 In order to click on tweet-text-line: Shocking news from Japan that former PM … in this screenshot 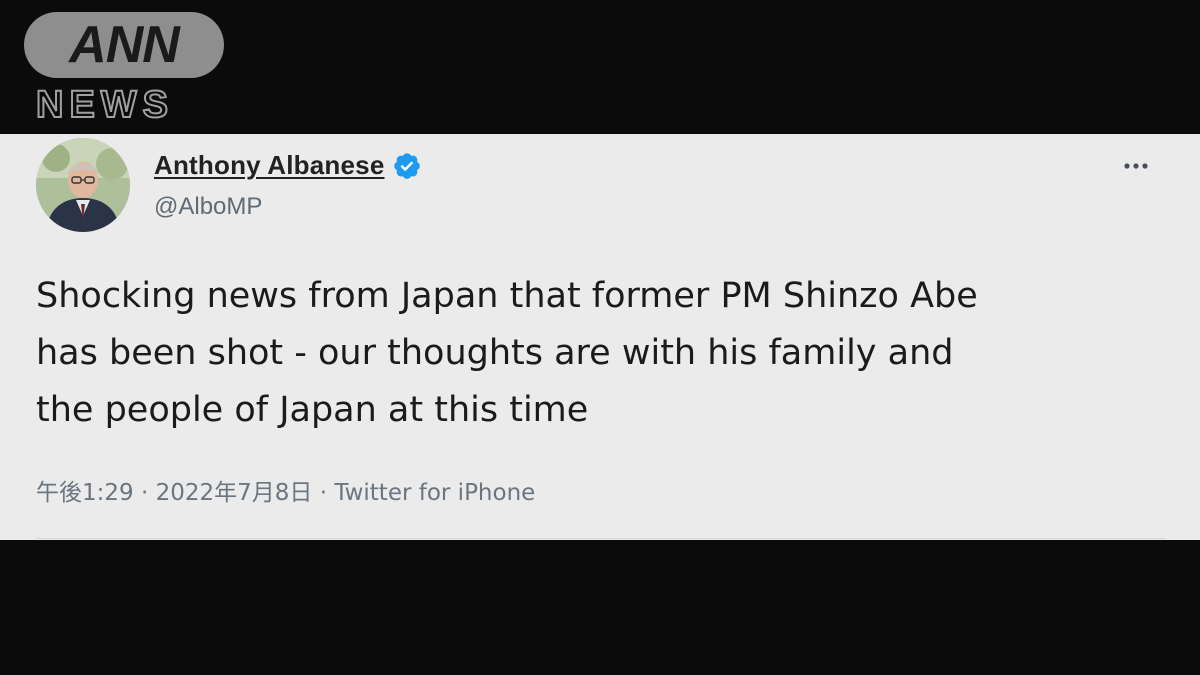, I will do `click(507, 296)`.